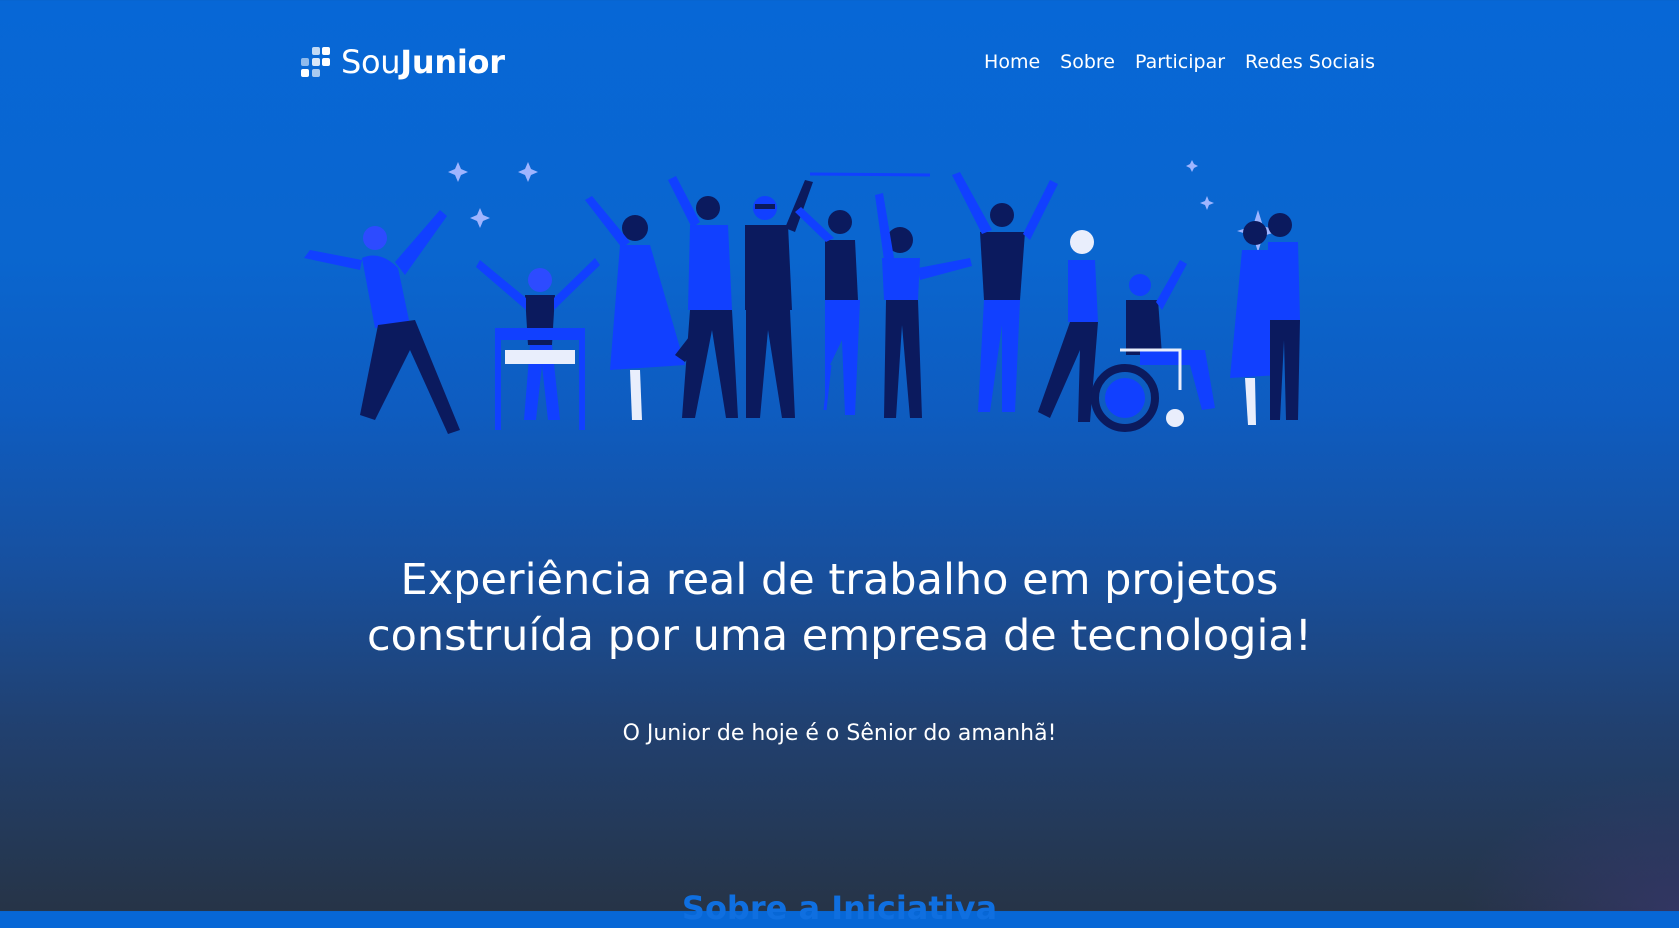 This screenshot has height=928, width=1679. What do you see at coordinates (839, 580) in the screenshot?
I see `hero-title-line1: Experiência real de trabalho em projetos` at bounding box center [839, 580].